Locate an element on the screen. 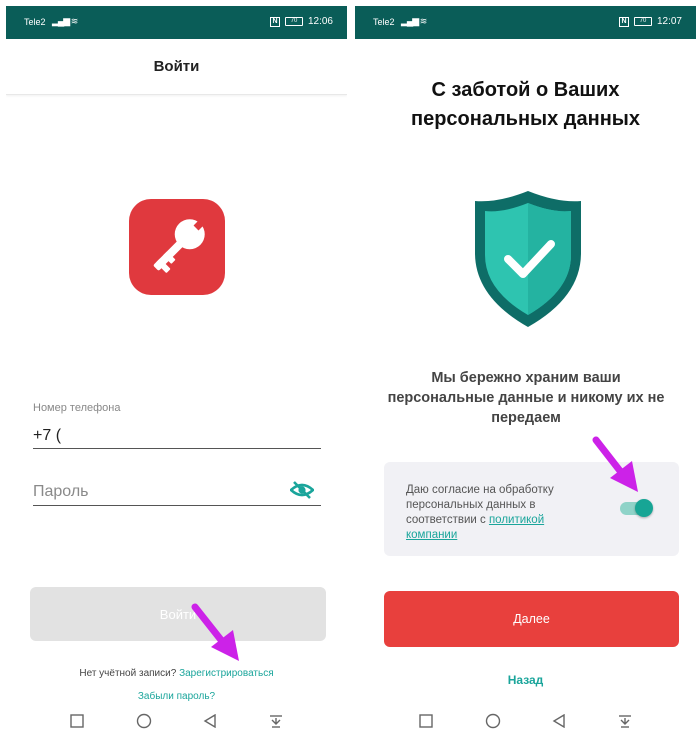 Image resolution: width=697 pixels, height=740 pixels. page-title: Войти is located at coordinates (176, 66).